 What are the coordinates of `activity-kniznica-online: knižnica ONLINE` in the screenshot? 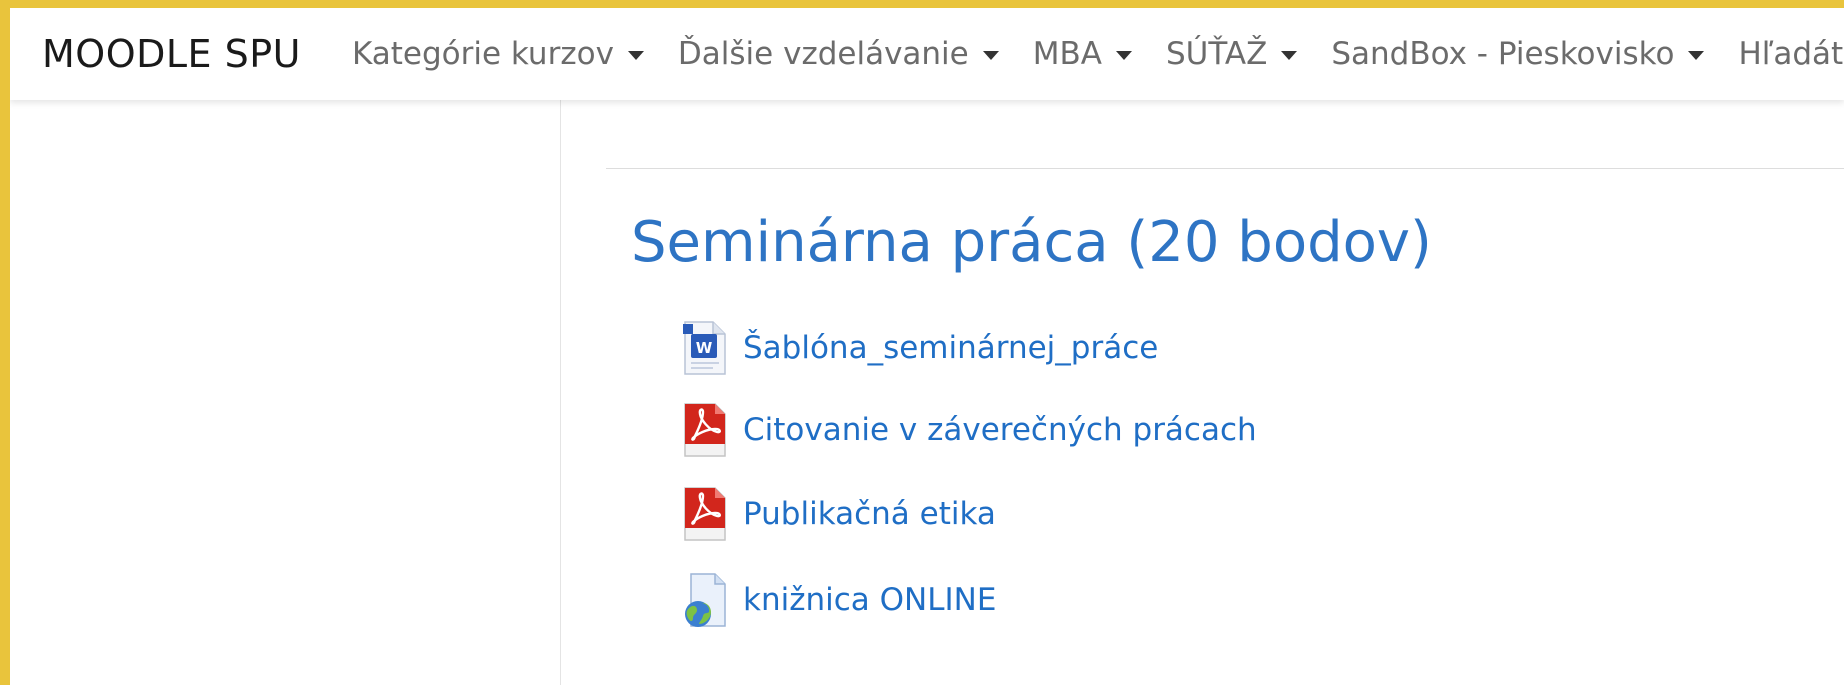 It's located at (838, 600).